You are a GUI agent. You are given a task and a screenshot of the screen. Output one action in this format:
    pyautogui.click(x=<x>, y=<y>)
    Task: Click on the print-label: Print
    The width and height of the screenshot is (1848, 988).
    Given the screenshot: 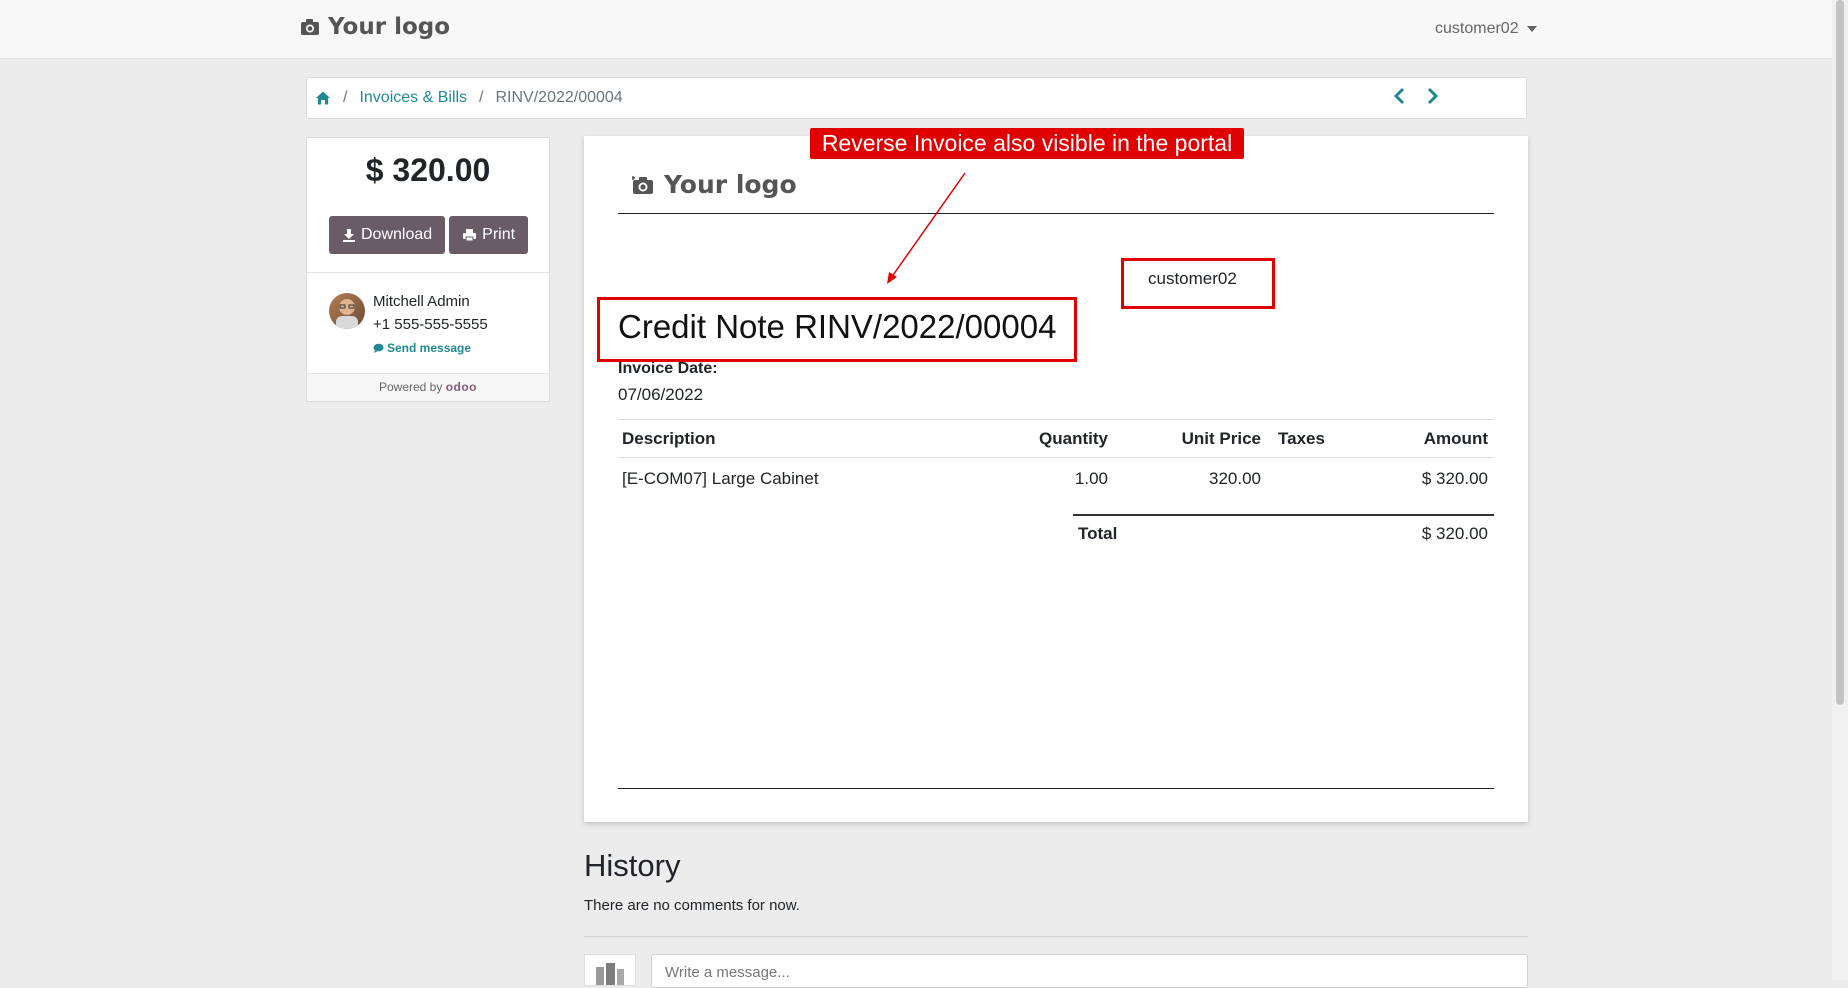 What is the action you would take?
    pyautogui.click(x=499, y=234)
    